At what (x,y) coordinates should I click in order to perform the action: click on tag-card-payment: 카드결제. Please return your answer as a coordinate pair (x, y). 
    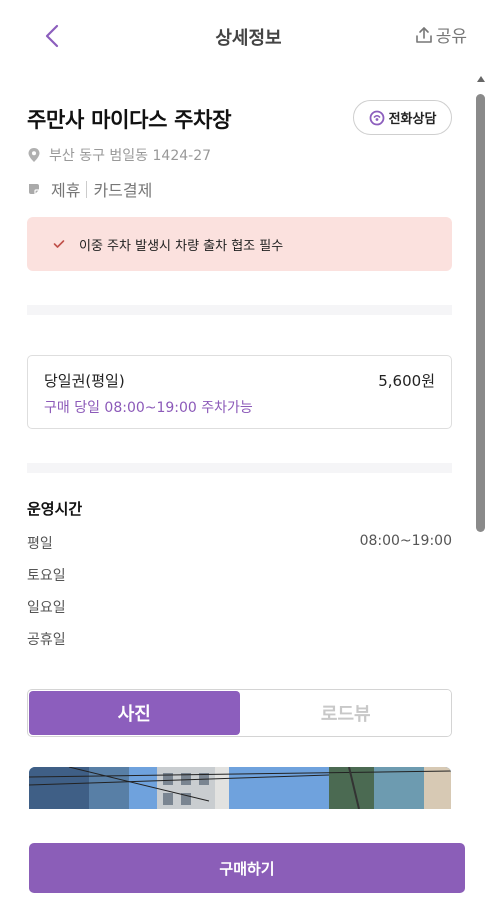
    Looking at the image, I should click on (123, 190).